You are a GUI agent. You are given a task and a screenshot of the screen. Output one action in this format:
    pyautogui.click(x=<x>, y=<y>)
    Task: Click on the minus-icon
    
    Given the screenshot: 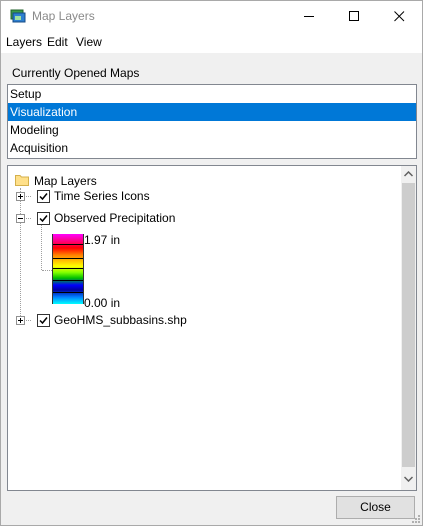 What is the action you would take?
    pyautogui.click(x=20, y=218)
    